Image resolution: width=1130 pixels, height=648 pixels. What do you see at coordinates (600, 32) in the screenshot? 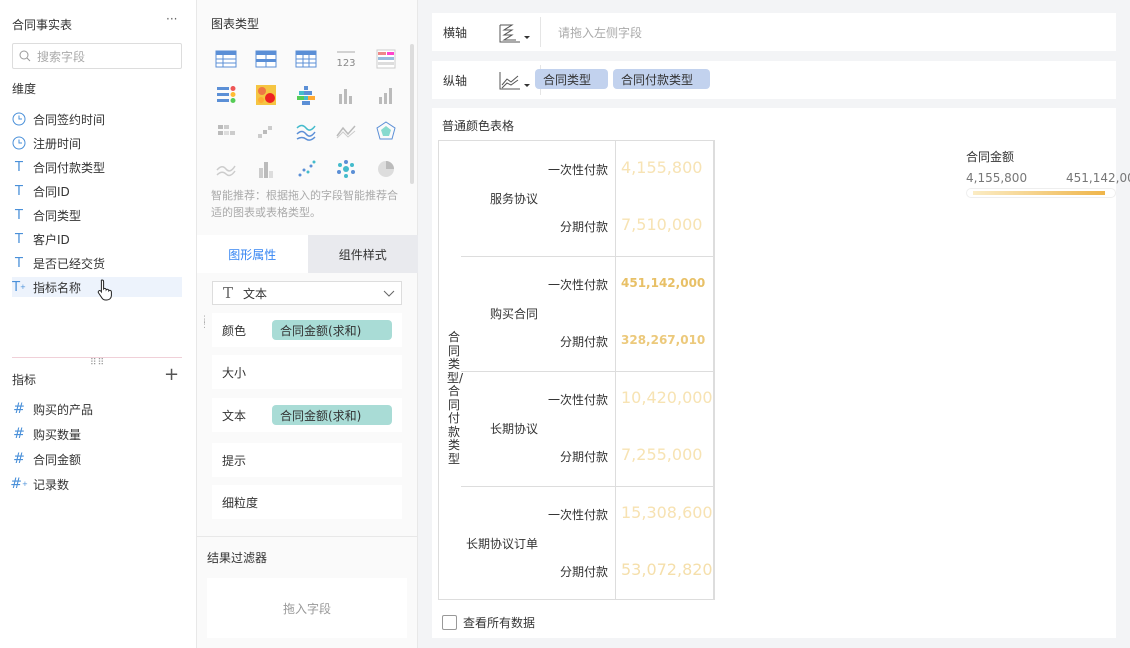
I see `x-axis-placeholder: 请拖入左侧字段` at bounding box center [600, 32].